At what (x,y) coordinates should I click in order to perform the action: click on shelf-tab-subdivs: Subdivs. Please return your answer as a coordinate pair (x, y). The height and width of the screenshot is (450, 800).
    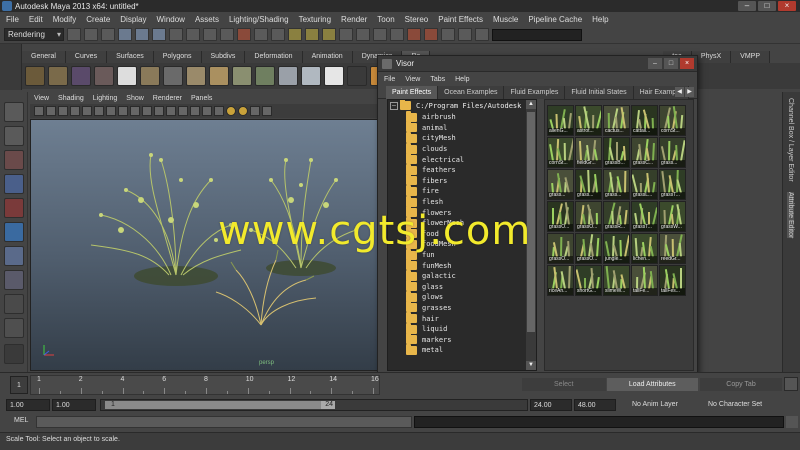
    Looking at the image, I should click on (223, 57).